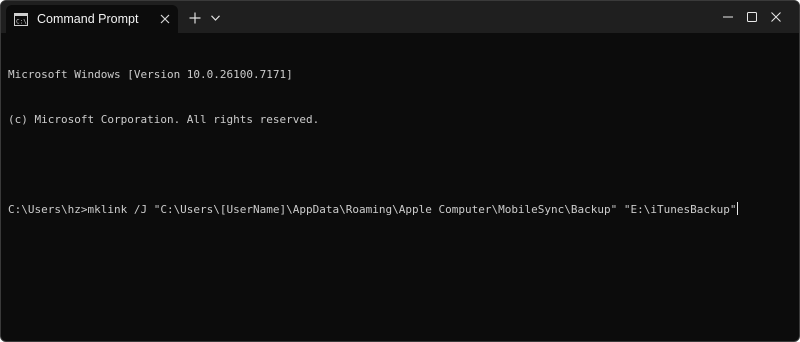  What do you see at coordinates (195, 18) in the screenshot?
I see `plus-icon` at bounding box center [195, 18].